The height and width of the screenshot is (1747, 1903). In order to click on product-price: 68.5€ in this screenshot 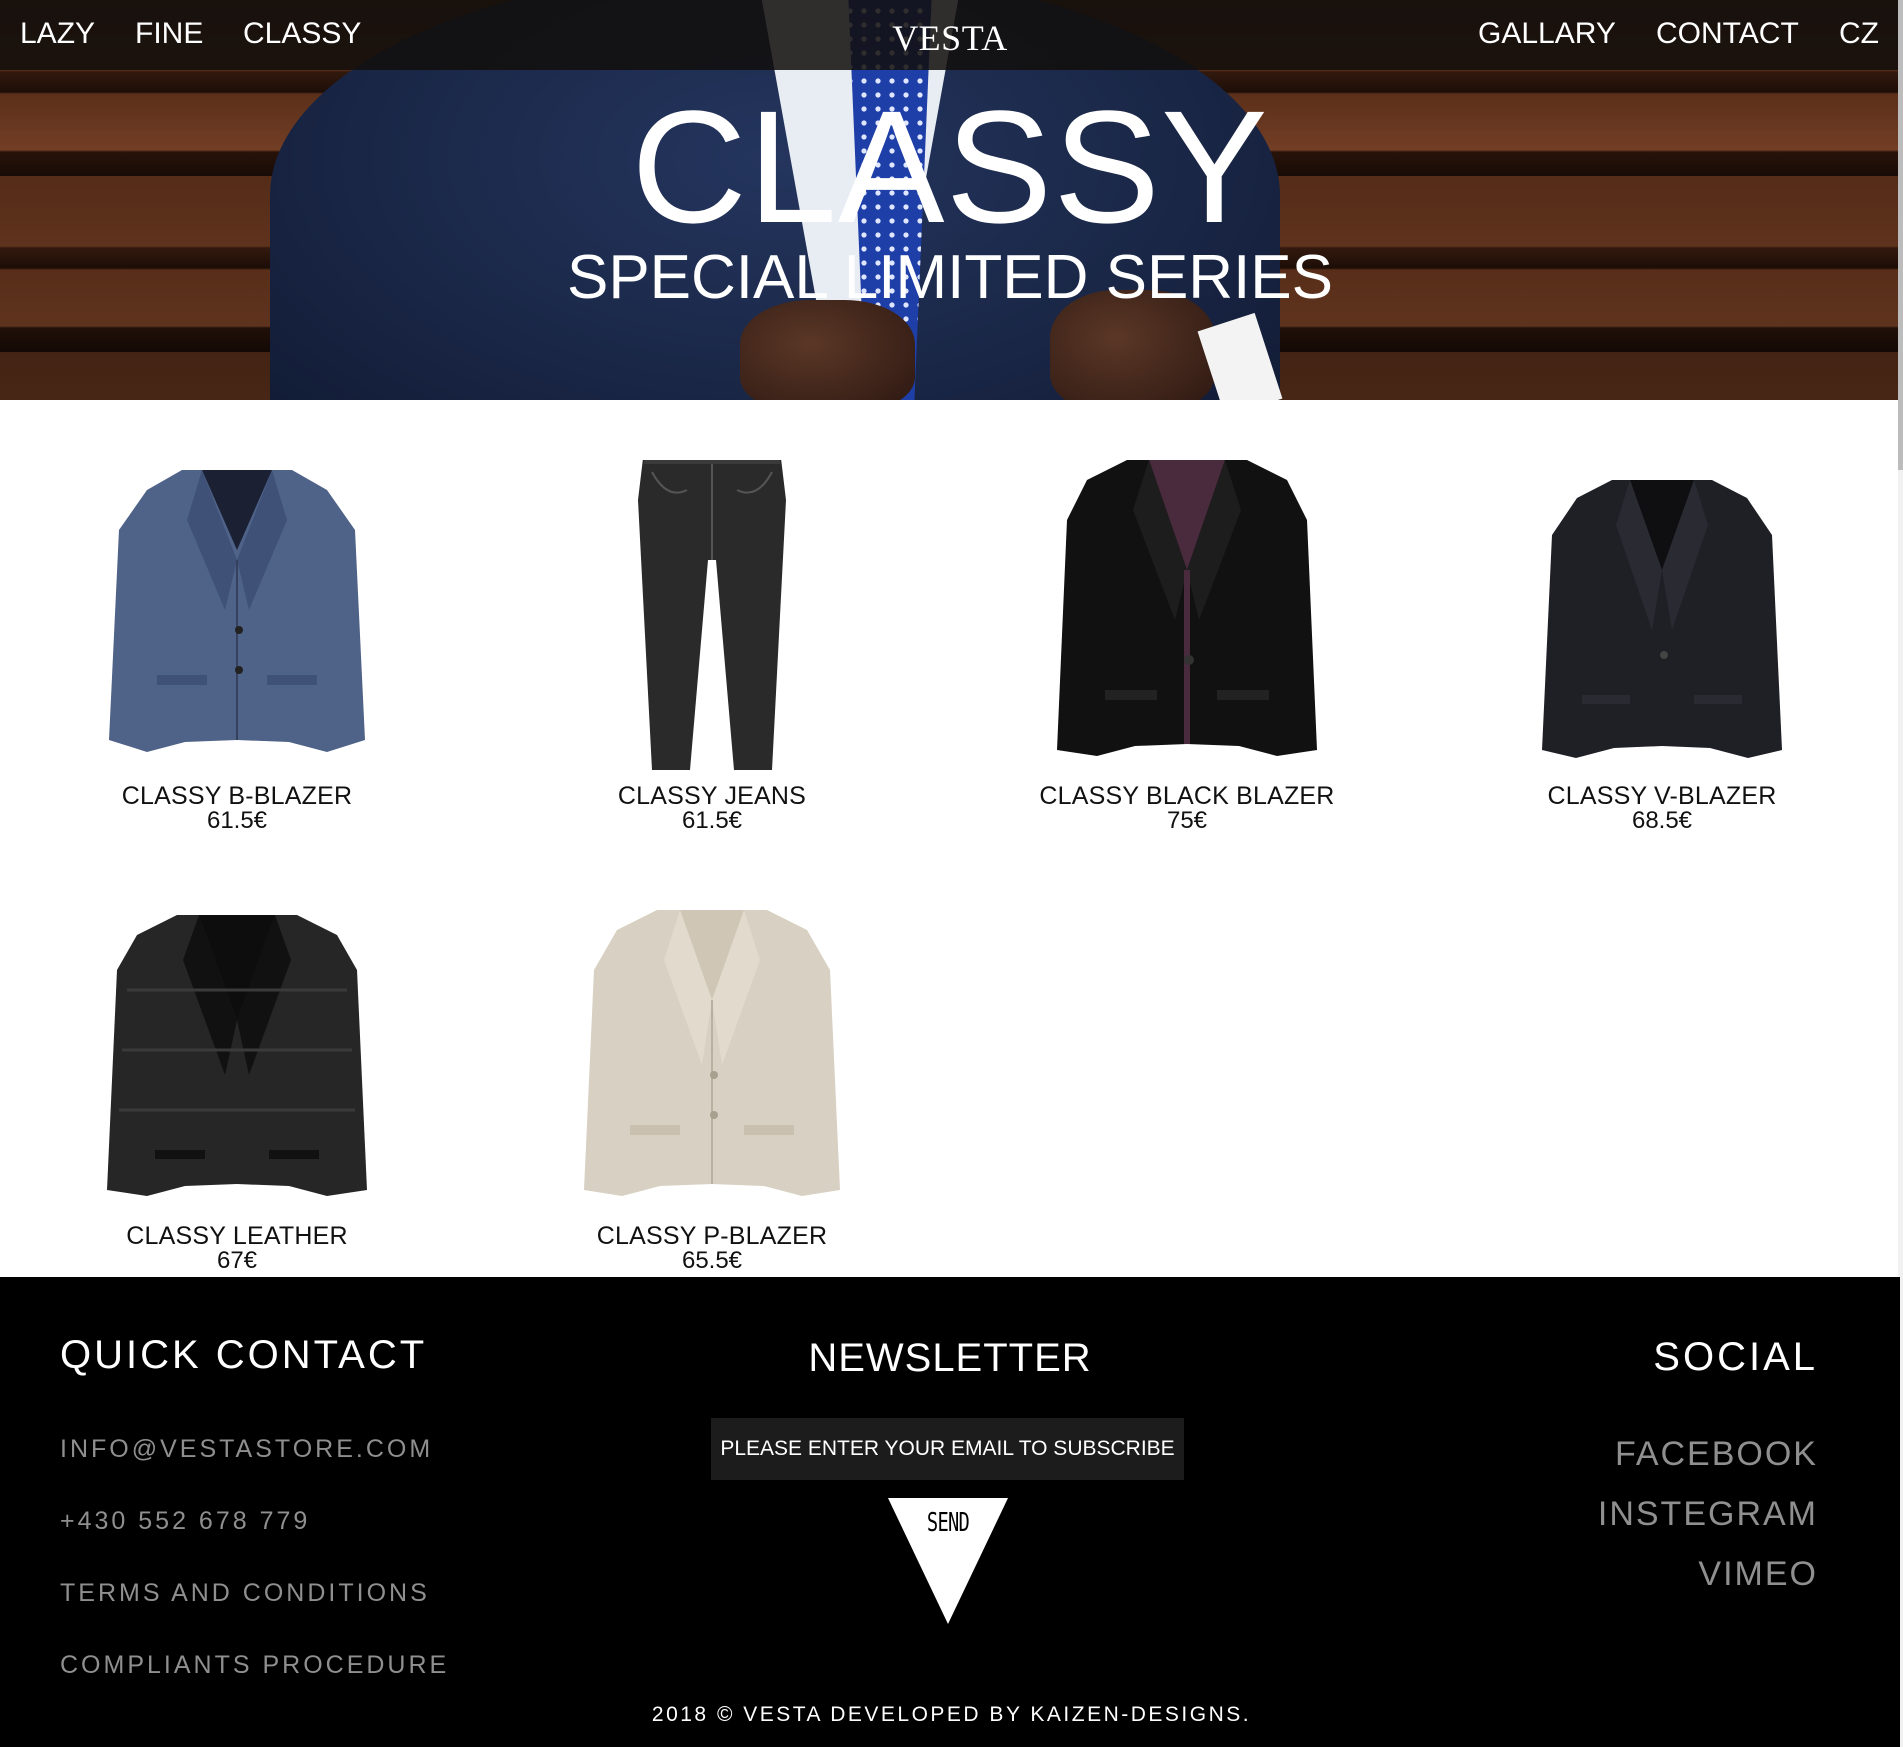, I will do `click(1662, 820)`.